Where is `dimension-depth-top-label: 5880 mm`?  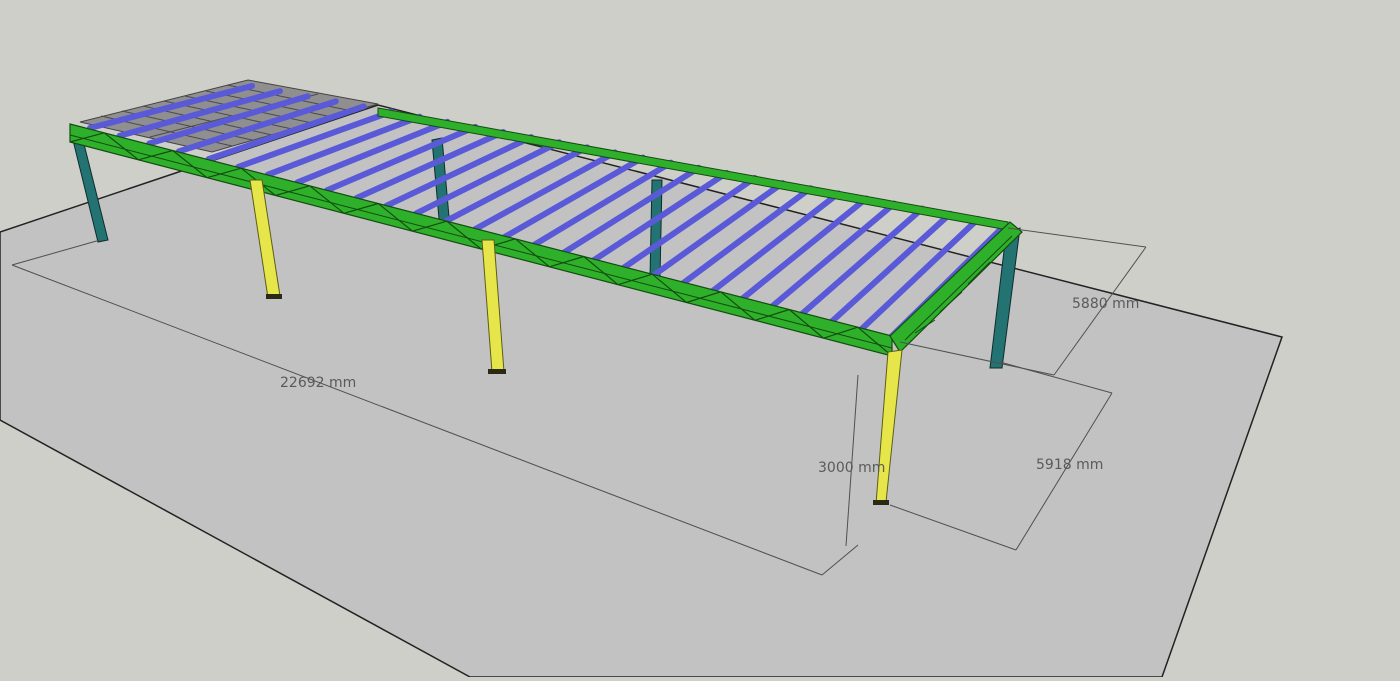 dimension-depth-top-label: 5880 mm is located at coordinates (1105, 304).